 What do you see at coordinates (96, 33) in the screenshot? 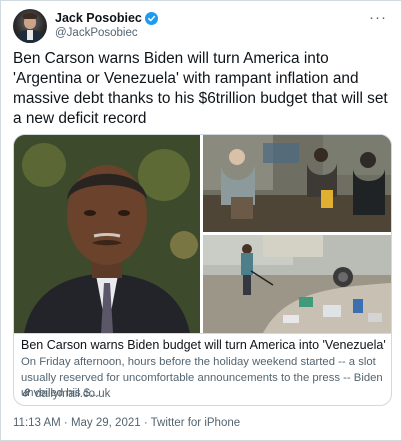
I see `author-handle: @JackPosobiec` at bounding box center [96, 33].